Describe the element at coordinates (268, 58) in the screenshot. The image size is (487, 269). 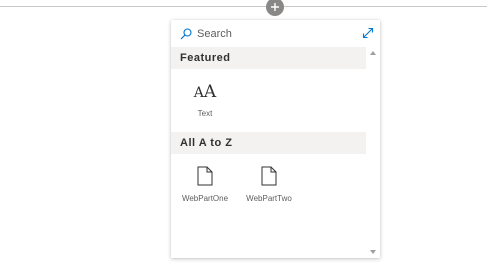
I see `section-header-featured: Featured` at that location.